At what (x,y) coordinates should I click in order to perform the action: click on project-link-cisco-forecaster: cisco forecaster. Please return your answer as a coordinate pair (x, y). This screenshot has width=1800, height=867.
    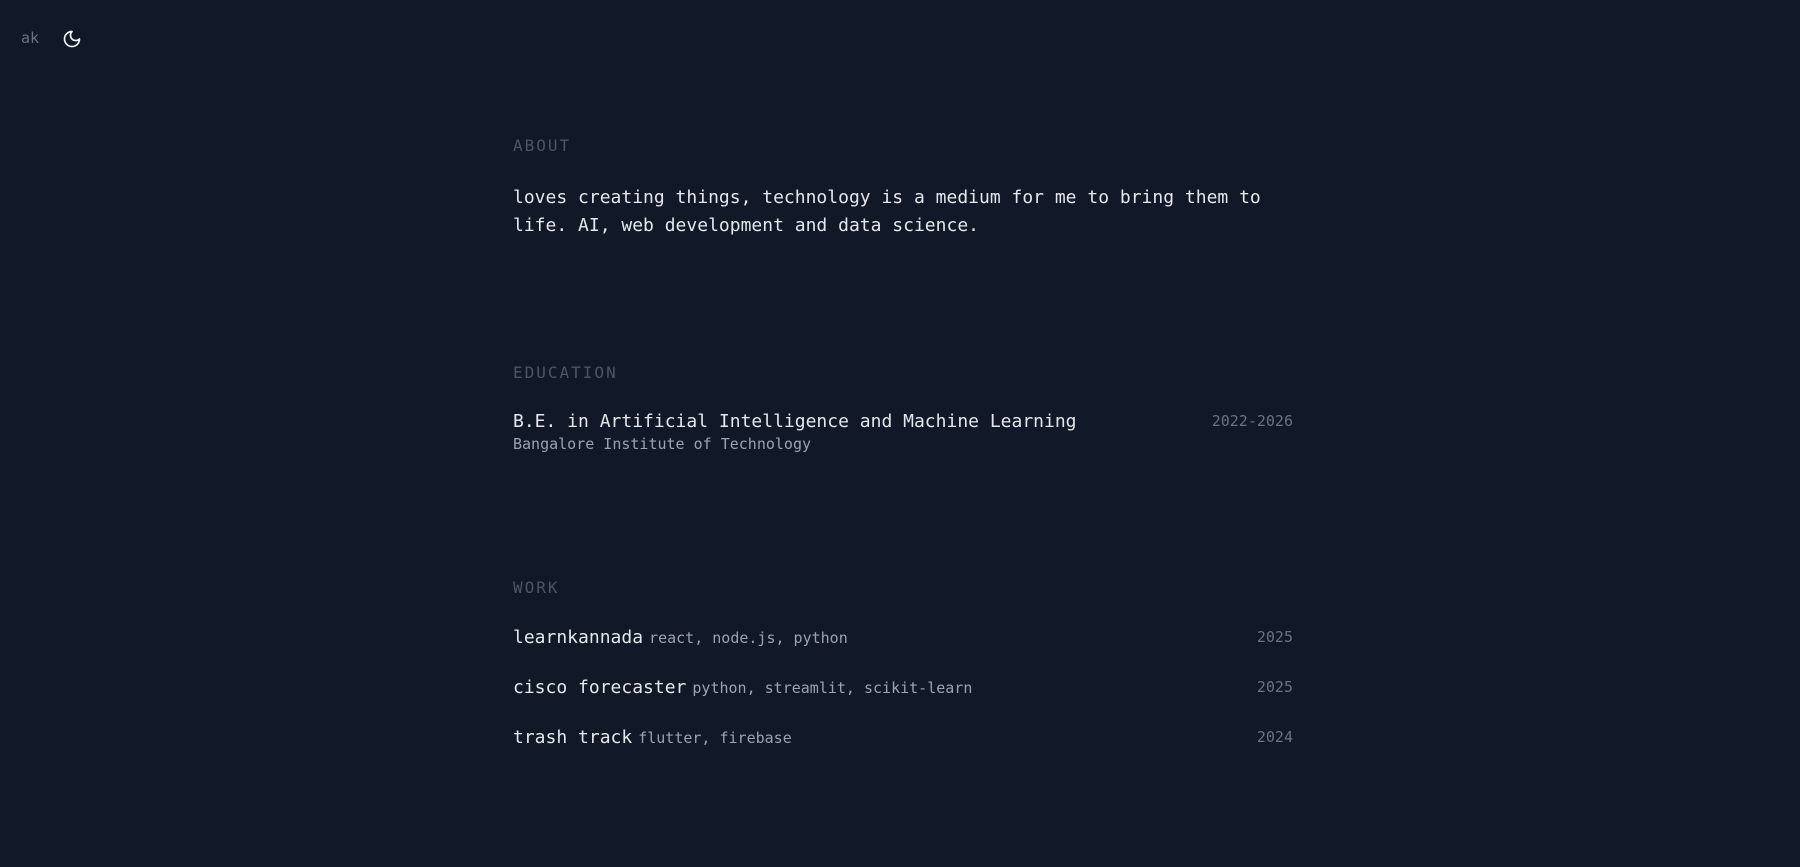
    Looking at the image, I should click on (599, 687).